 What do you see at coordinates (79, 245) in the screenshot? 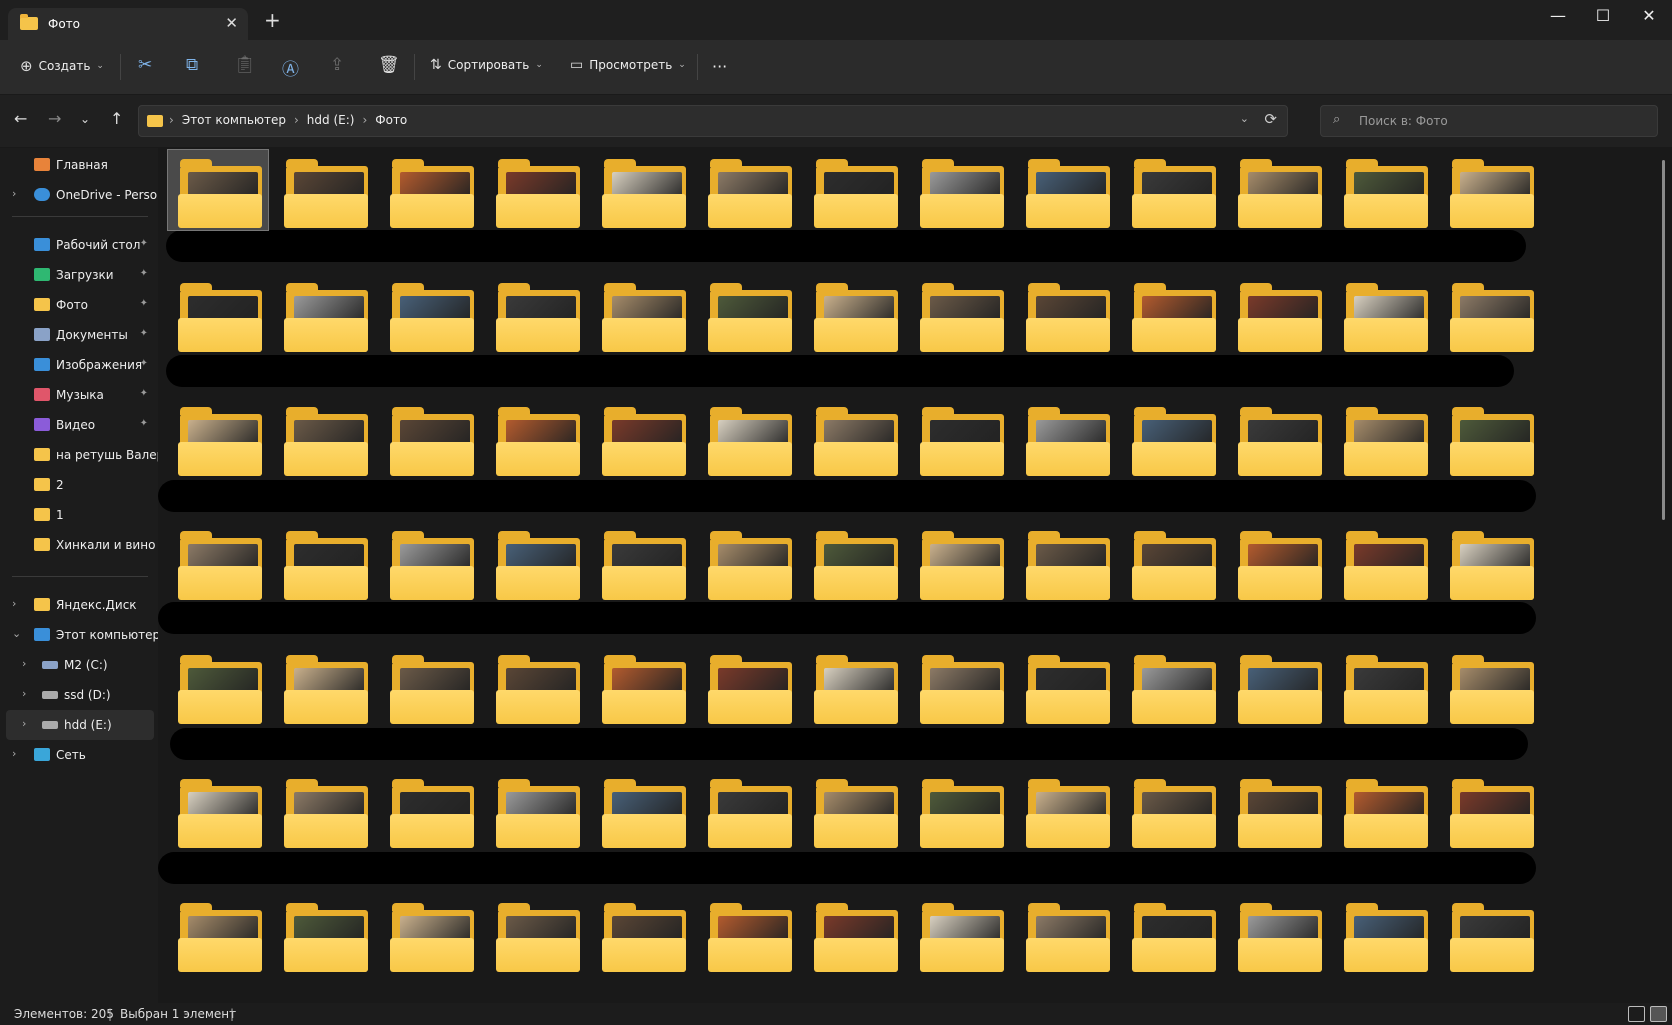
I see `sidebar-item-pinned: Рабочий стол ✦` at bounding box center [79, 245].